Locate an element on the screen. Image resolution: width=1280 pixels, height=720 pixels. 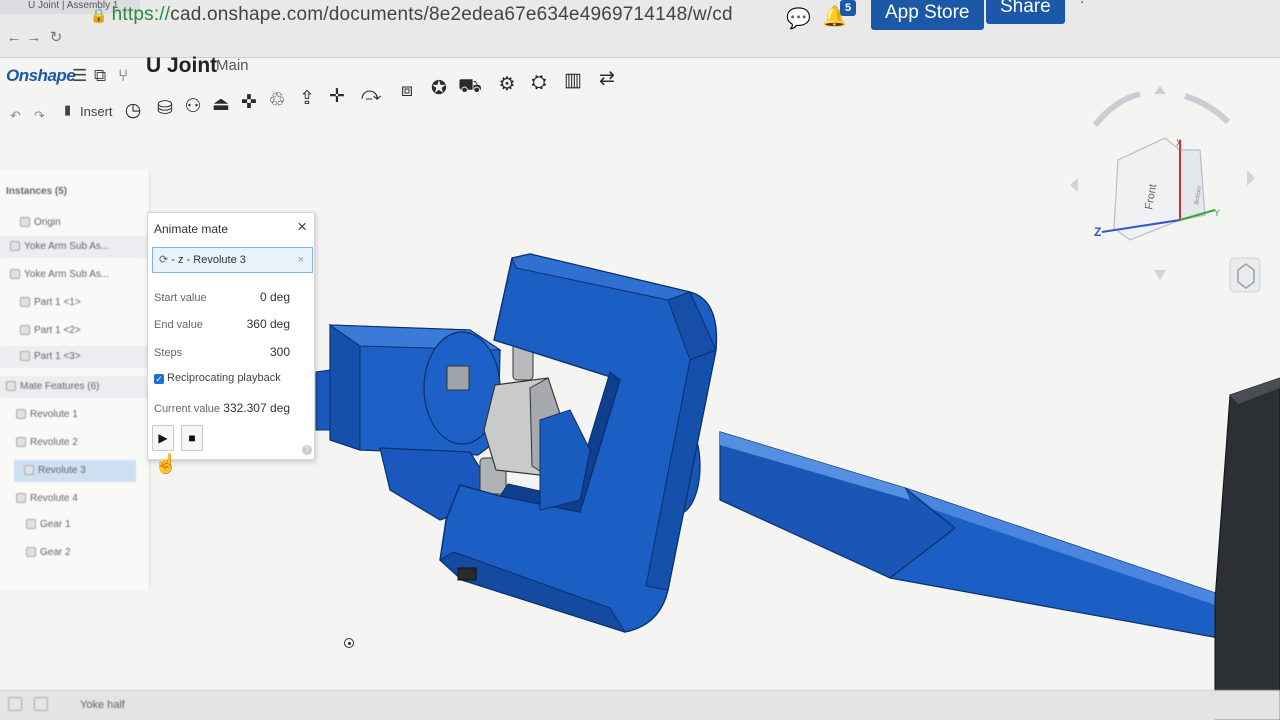
end-value-input: 360 deg is located at coordinates (268, 324).